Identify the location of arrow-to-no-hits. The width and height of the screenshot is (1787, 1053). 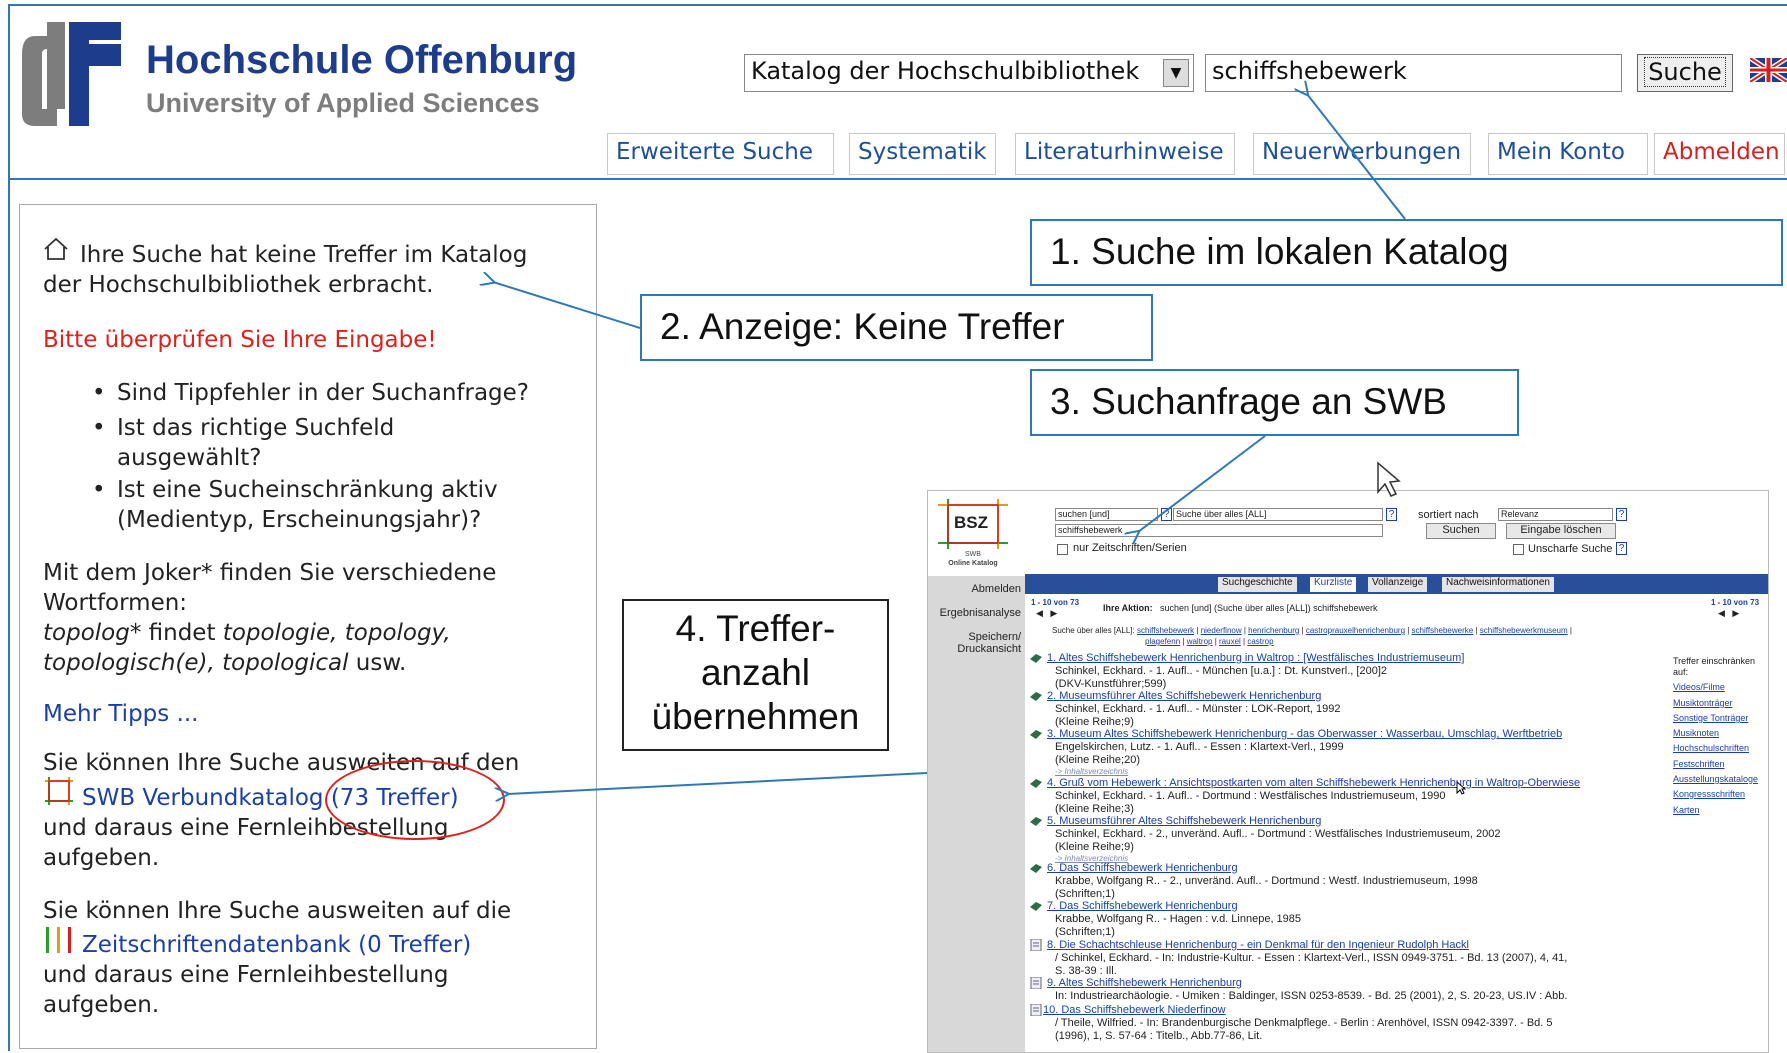
(567, 305).